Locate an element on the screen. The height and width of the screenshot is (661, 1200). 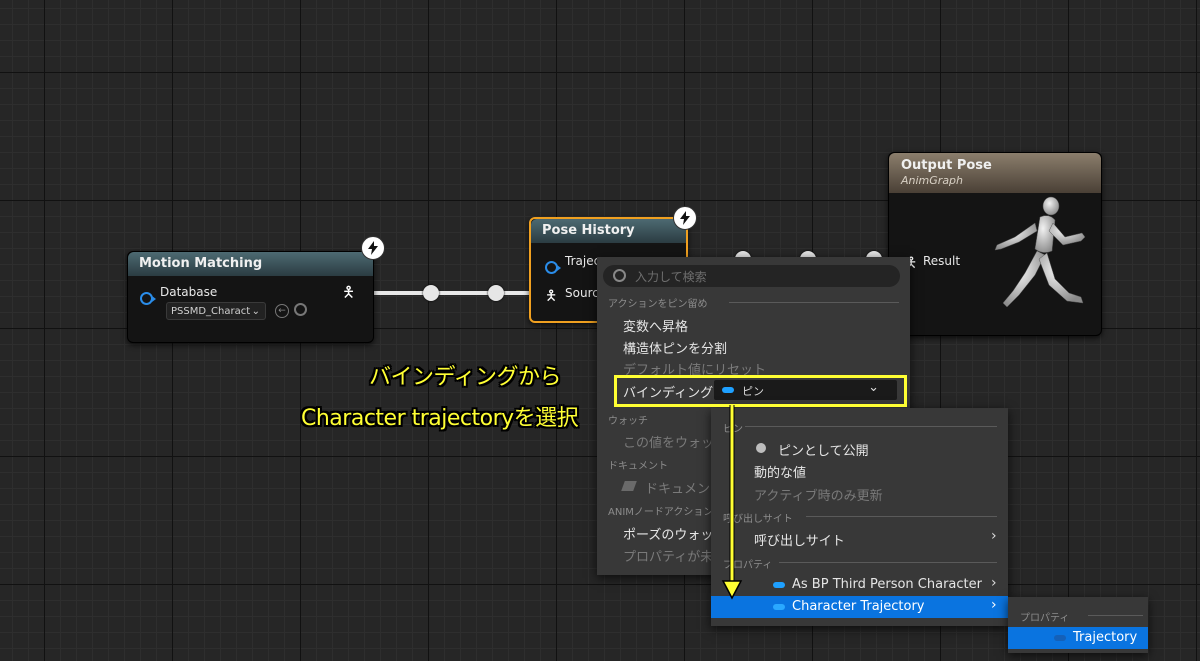
search-placeholder: 入力して検索 is located at coordinates (671, 277).